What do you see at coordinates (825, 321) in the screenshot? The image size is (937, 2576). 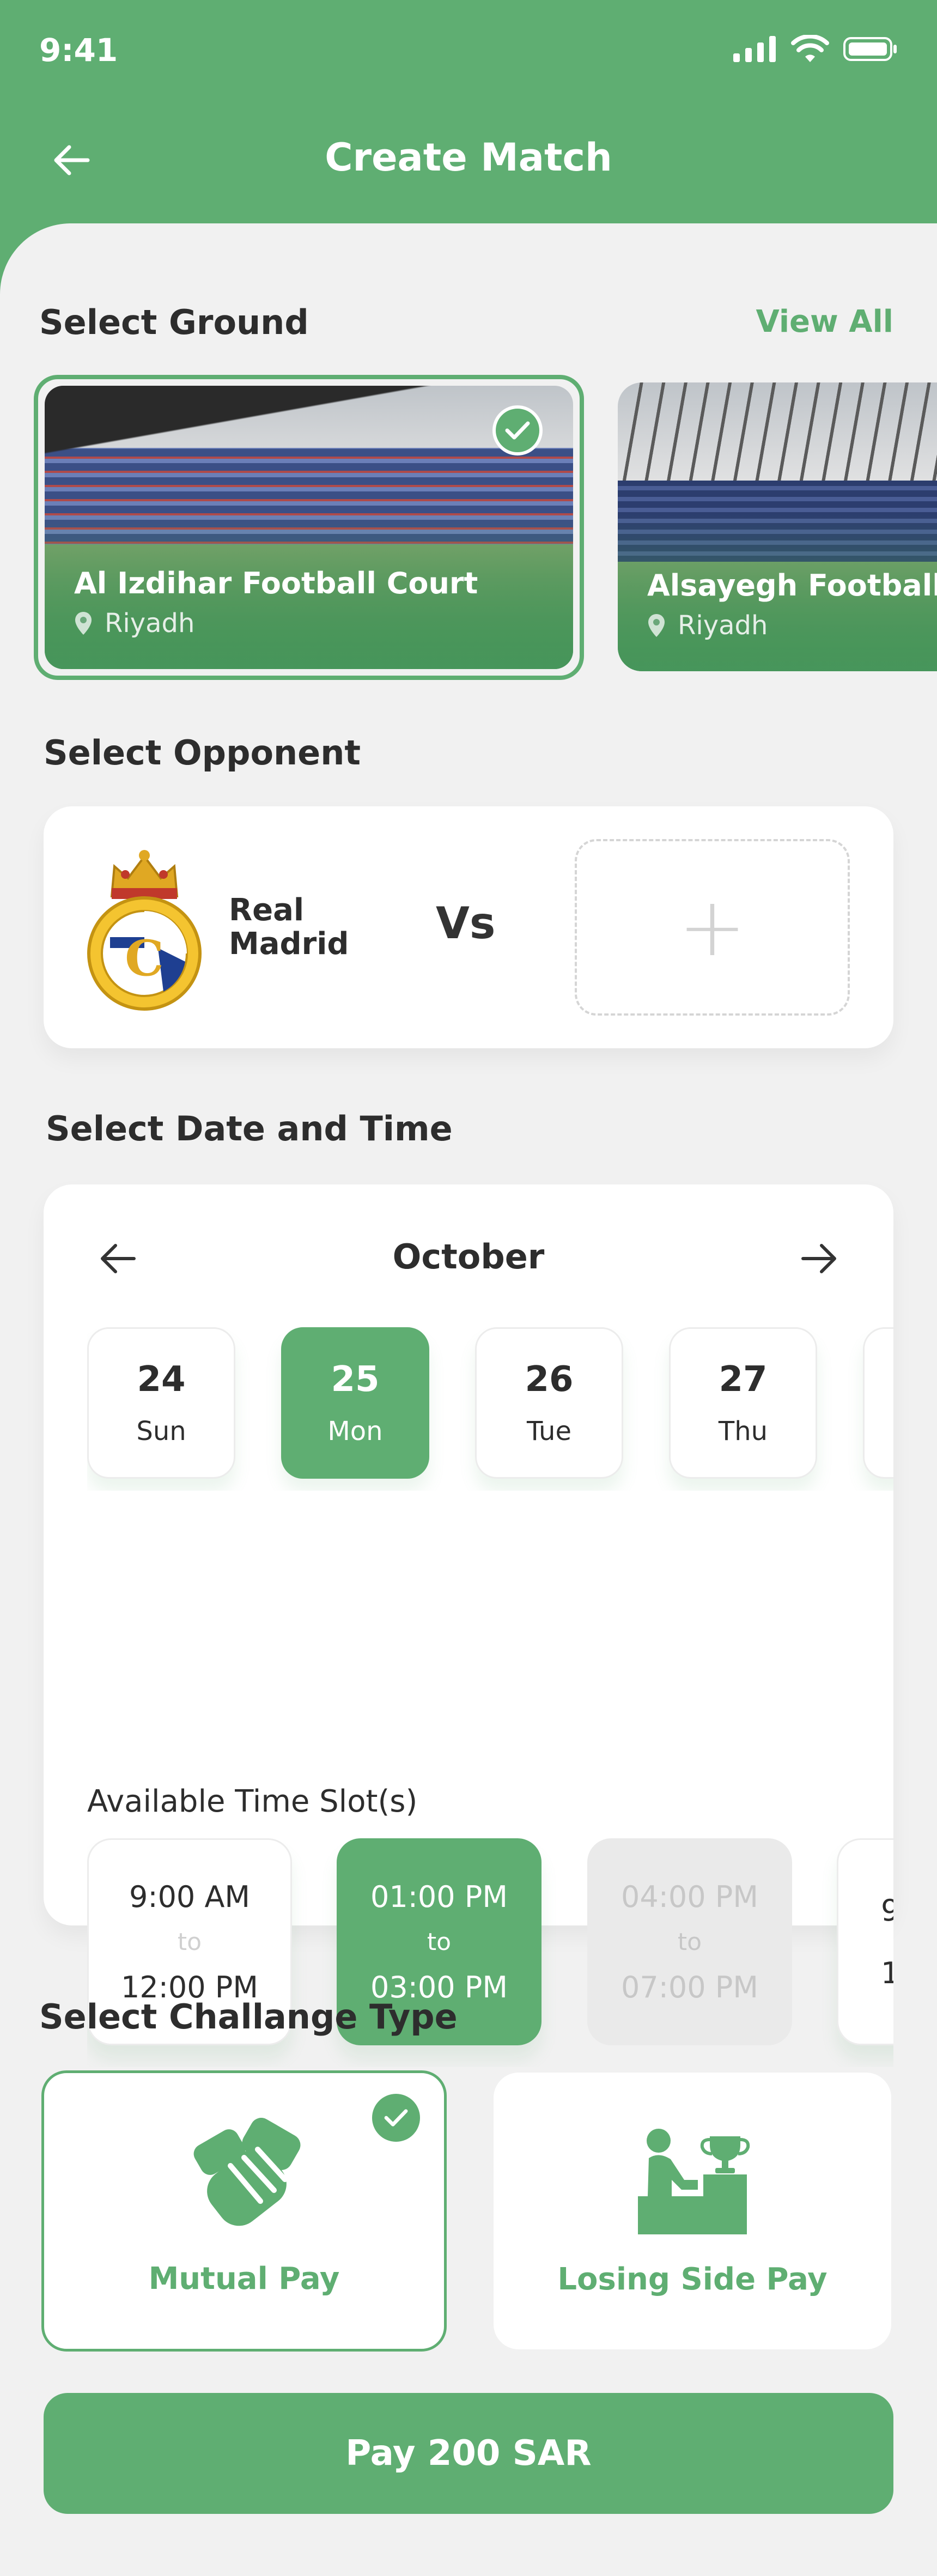 I see `view-all-link: View All` at bounding box center [825, 321].